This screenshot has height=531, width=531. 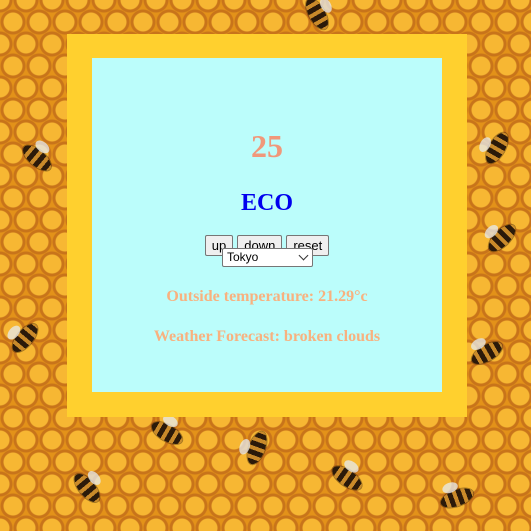 I want to click on weather-forecast: Weather Forecast: broken clouds, so click(x=267, y=336).